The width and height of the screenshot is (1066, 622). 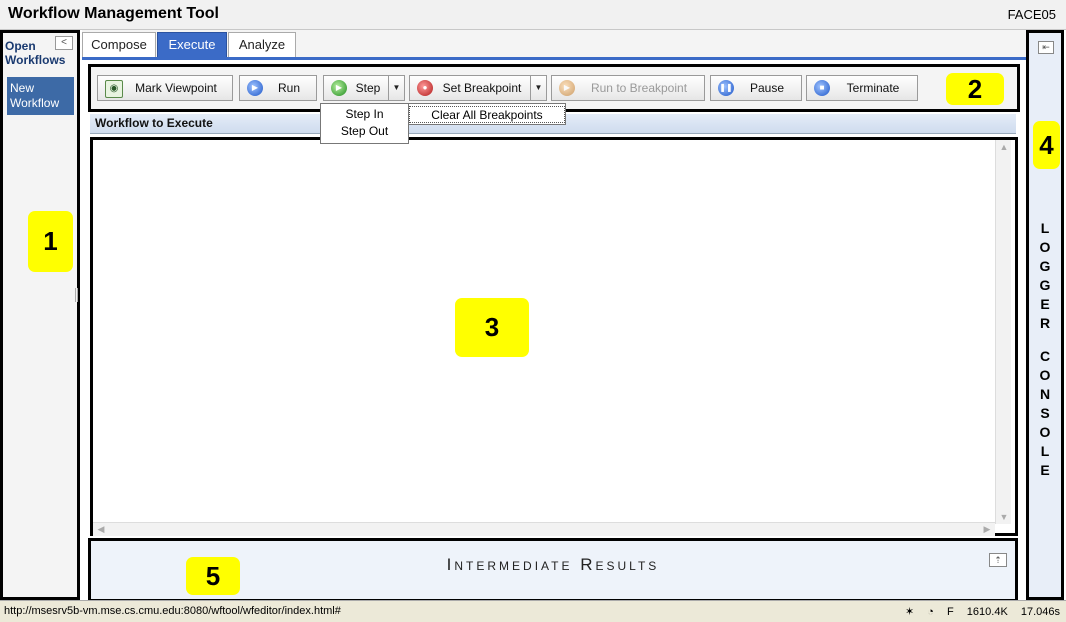 What do you see at coordinates (76, 295) in the screenshot?
I see `sidebar-resize-handle` at bounding box center [76, 295].